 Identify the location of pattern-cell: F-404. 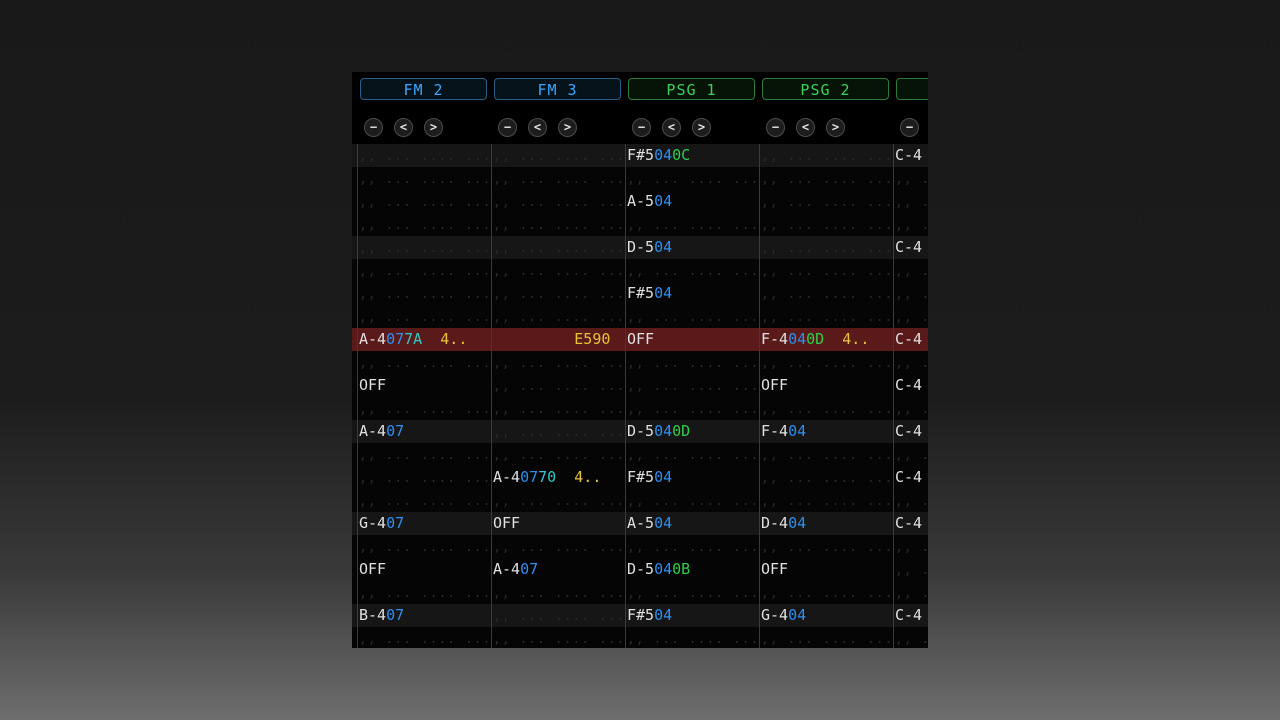
(827, 431).